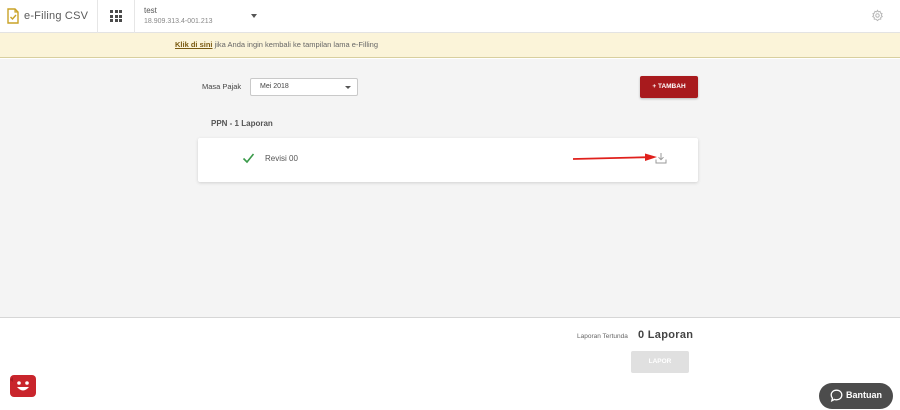  What do you see at coordinates (669, 87) in the screenshot?
I see `add-report-button: + TAMBAH` at bounding box center [669, 87].